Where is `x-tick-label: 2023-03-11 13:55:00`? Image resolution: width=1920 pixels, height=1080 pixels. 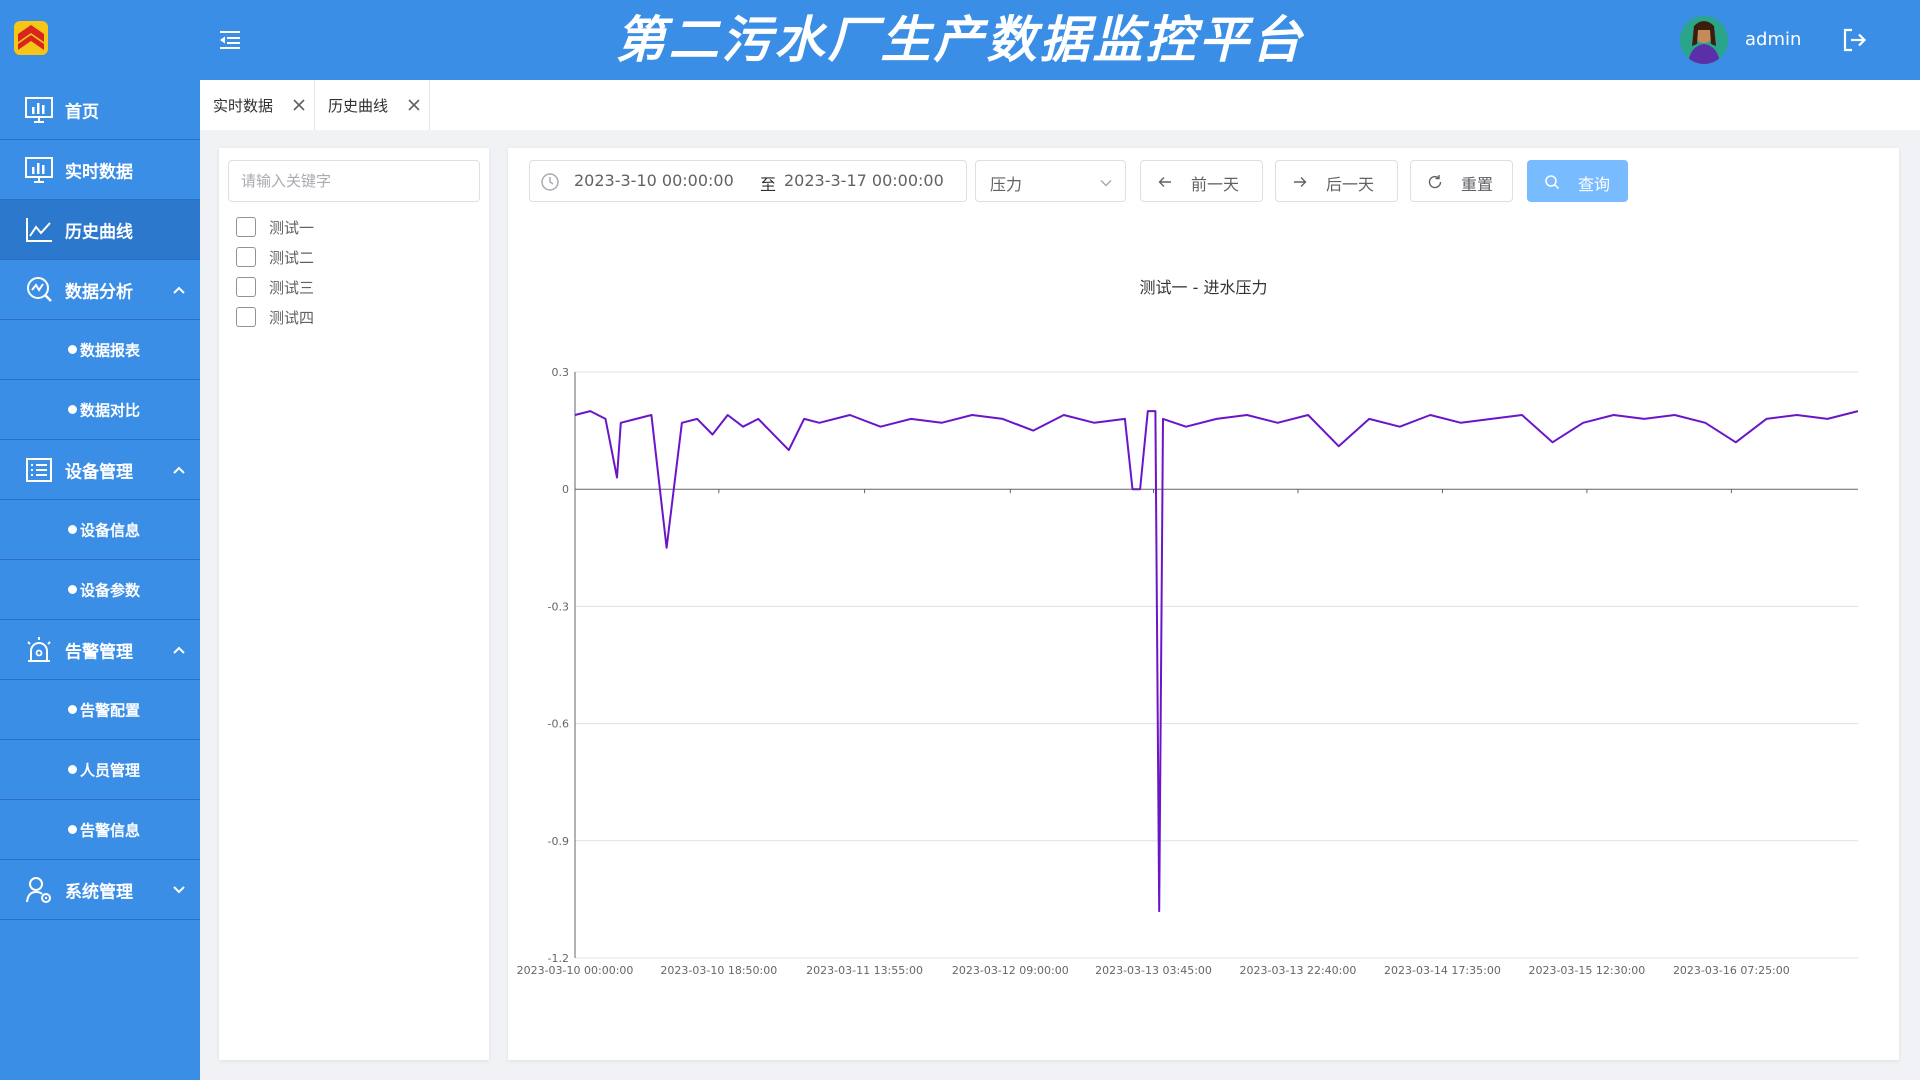 x-tick-label: 2023-03-11 13:55:00 is located at coordinates (864, 970).